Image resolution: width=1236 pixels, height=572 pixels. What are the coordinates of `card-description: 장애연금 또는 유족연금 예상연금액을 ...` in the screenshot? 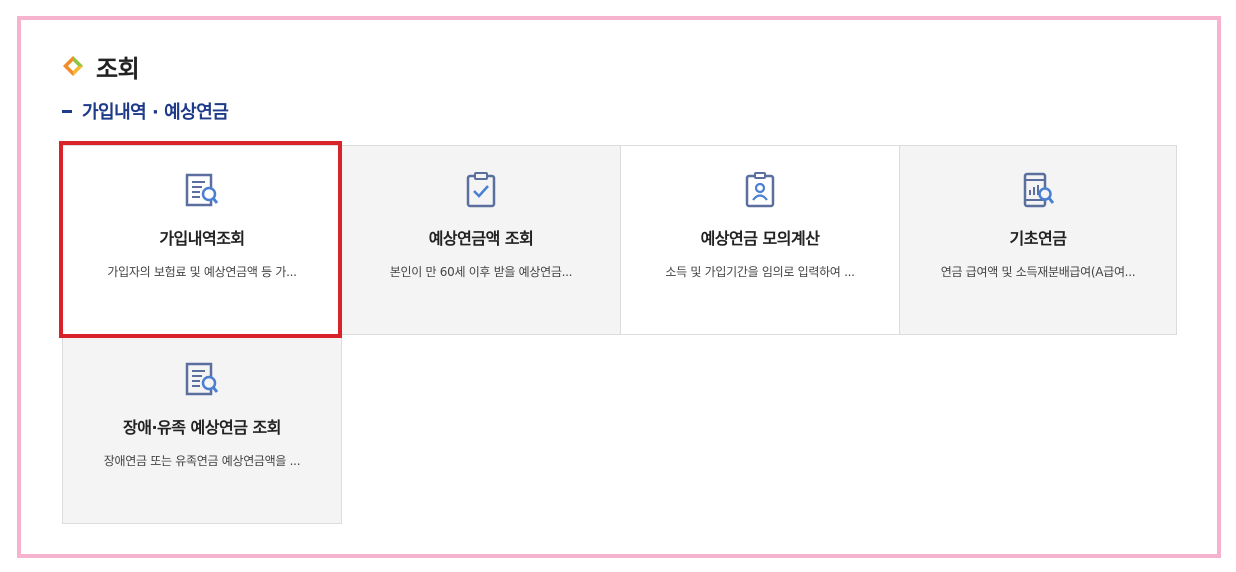 It's located at (202, 461).